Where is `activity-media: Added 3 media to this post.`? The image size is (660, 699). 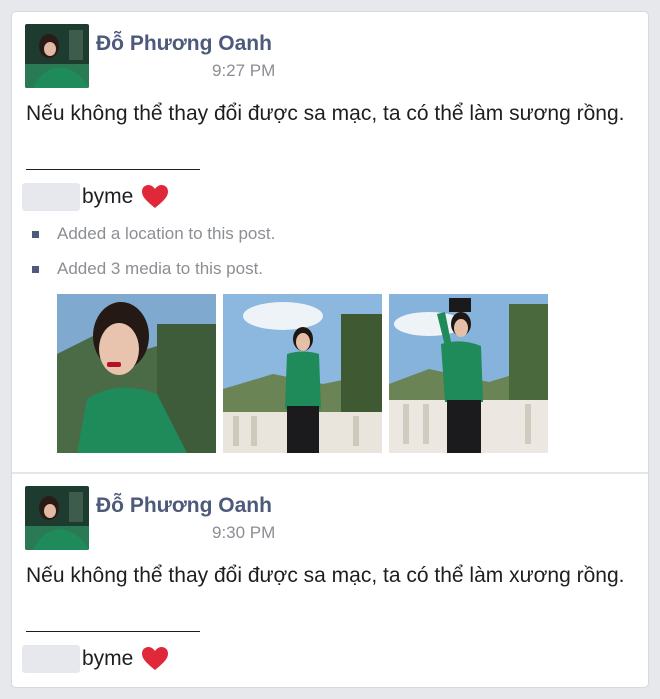 activity-media: Added 3 media to this post. is located at coordinates (147, 269).